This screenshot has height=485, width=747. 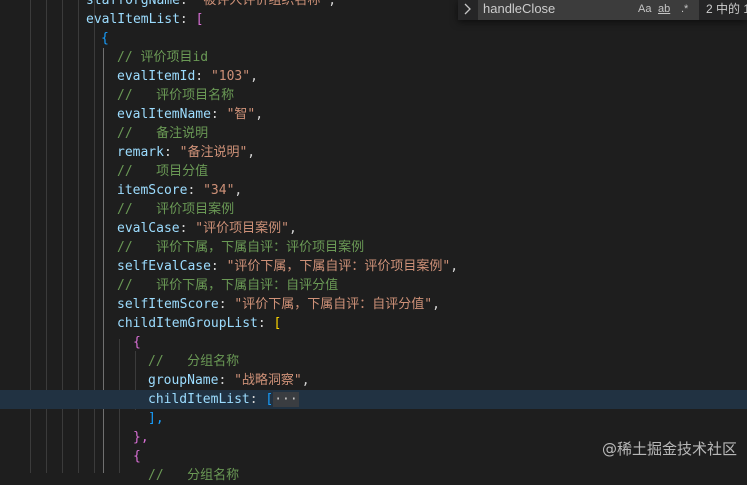 I want to click on code-line: selfItemScore: "评价下属，下属自评：自评分值",, so click(x=373, y=304).